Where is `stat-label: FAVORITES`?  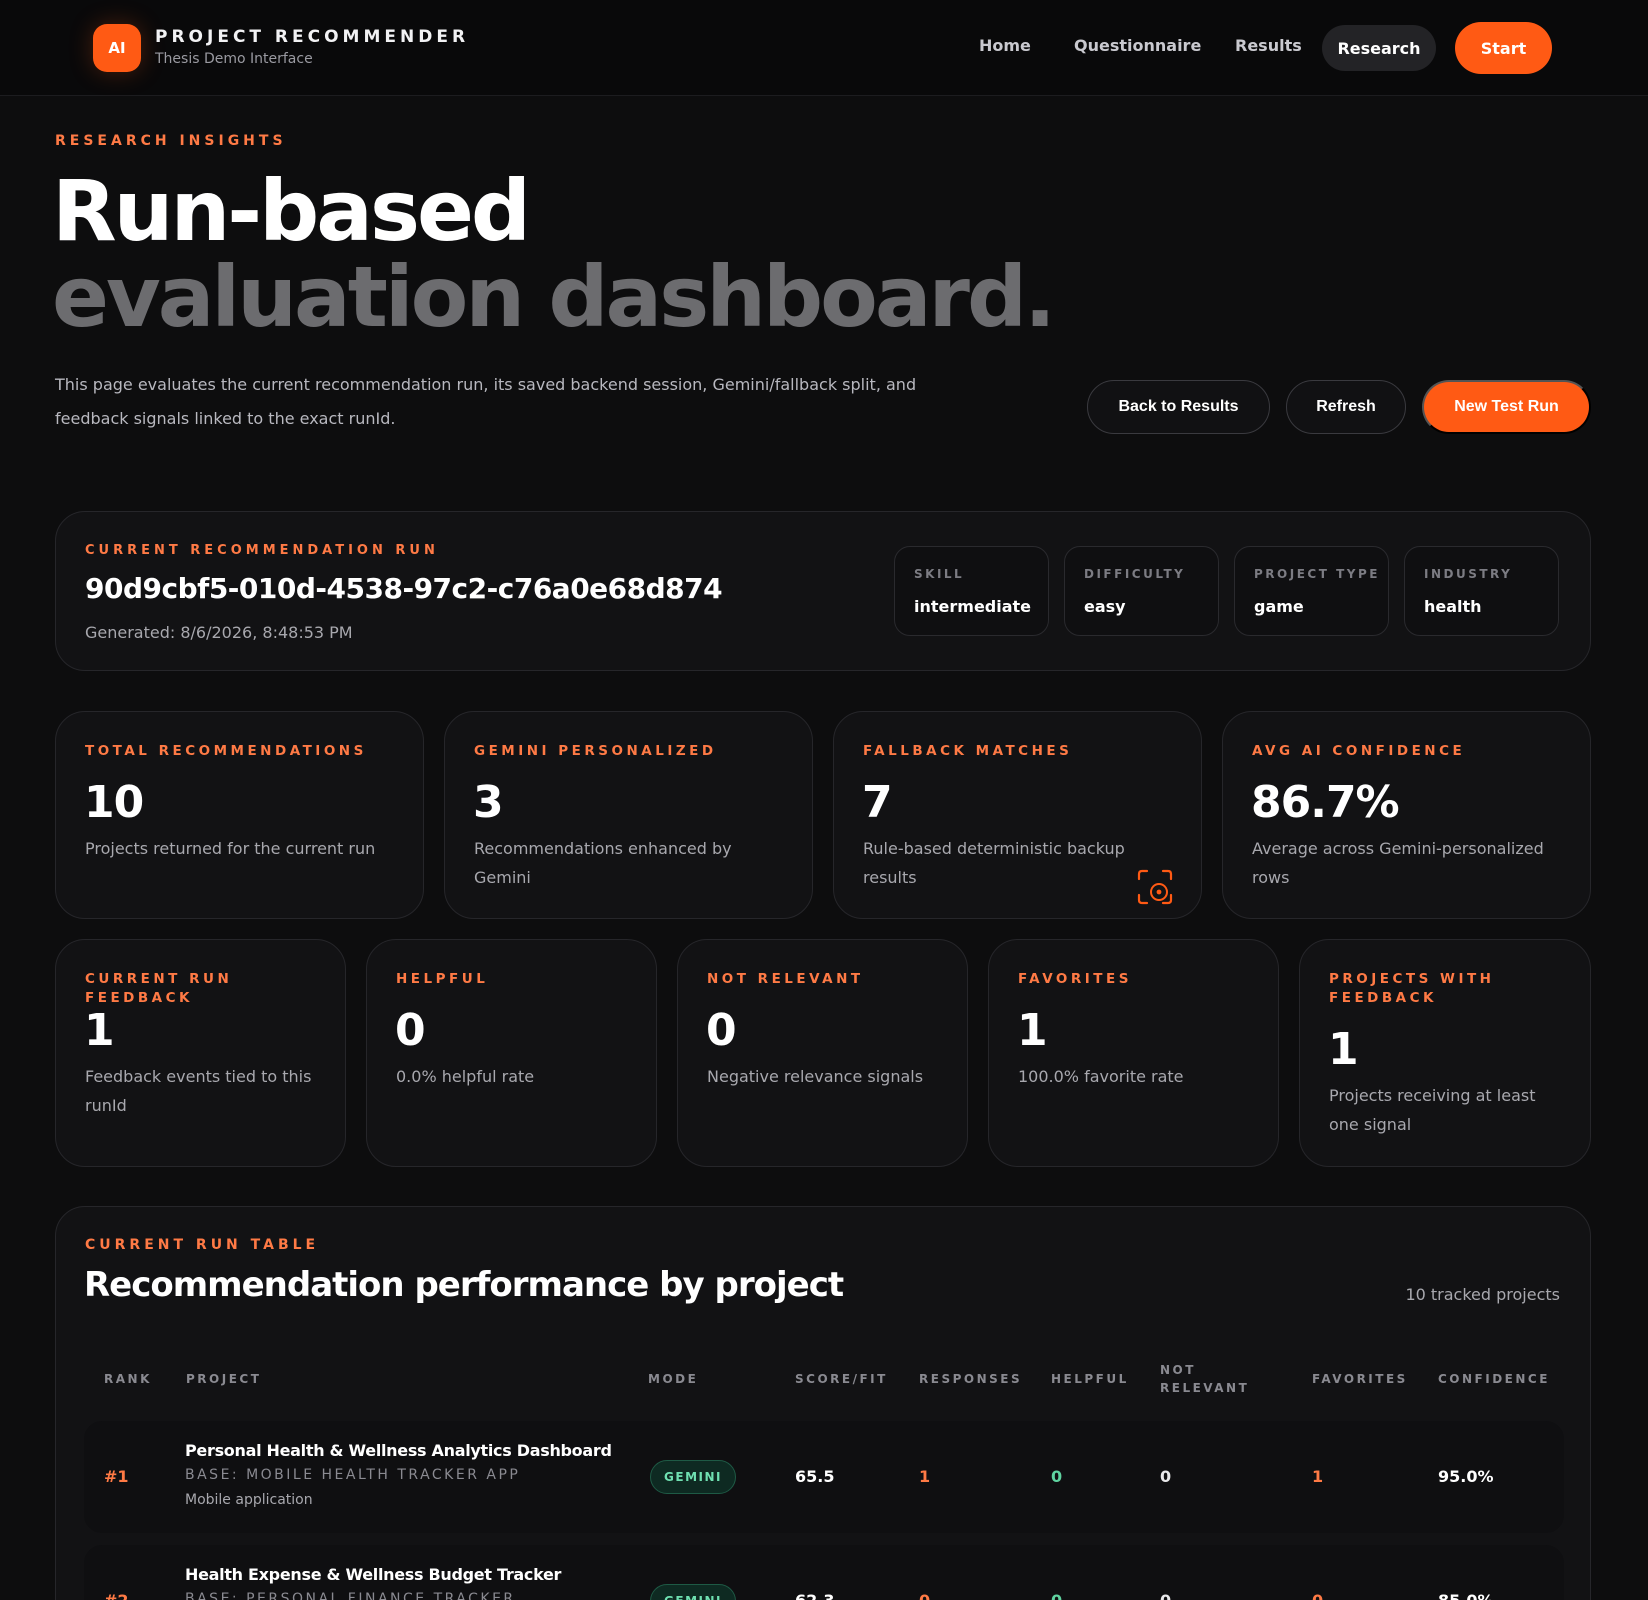 stat-label: FAVORITES is located at coordinates (1075, 979).